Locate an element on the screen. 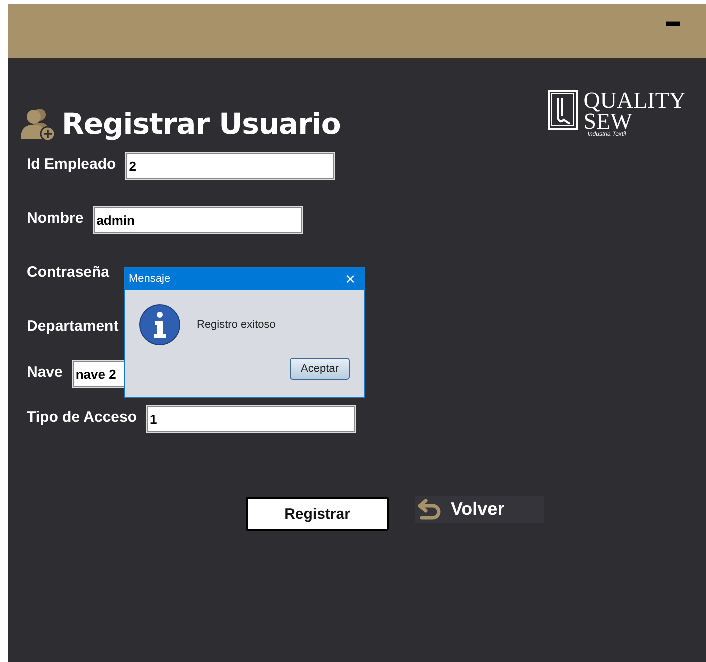 The image size is (706, 662). field-label: Nave is located at coordinates (45, 372).